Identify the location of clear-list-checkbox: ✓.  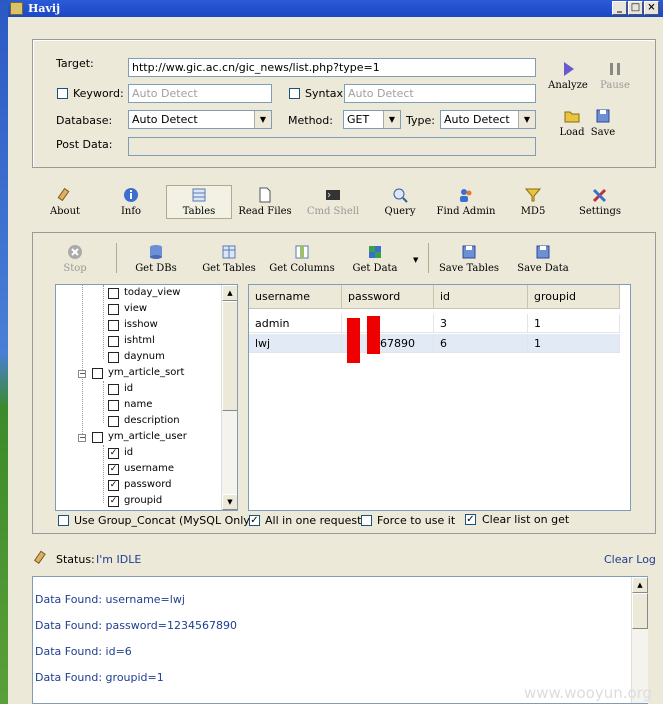
(470, 519).